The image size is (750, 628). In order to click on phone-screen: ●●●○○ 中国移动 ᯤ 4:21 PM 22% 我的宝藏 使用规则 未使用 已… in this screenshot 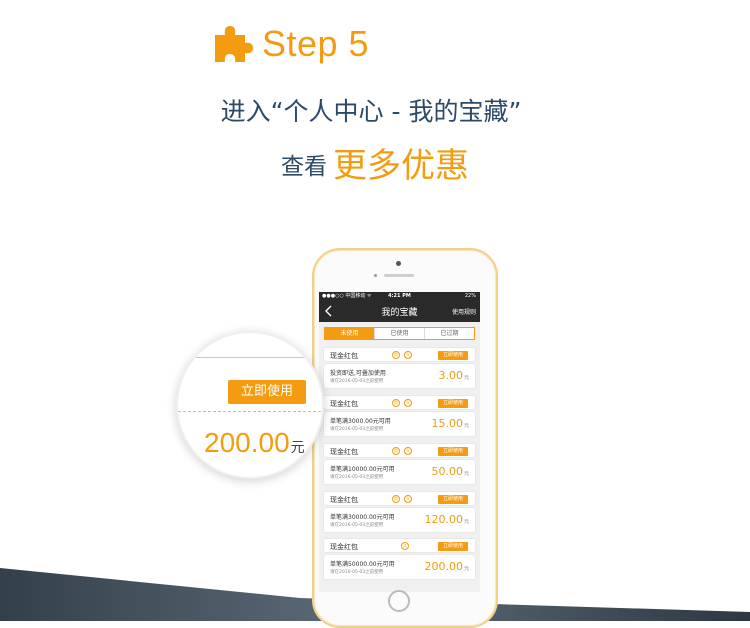, I will do `click(399, 442)`.